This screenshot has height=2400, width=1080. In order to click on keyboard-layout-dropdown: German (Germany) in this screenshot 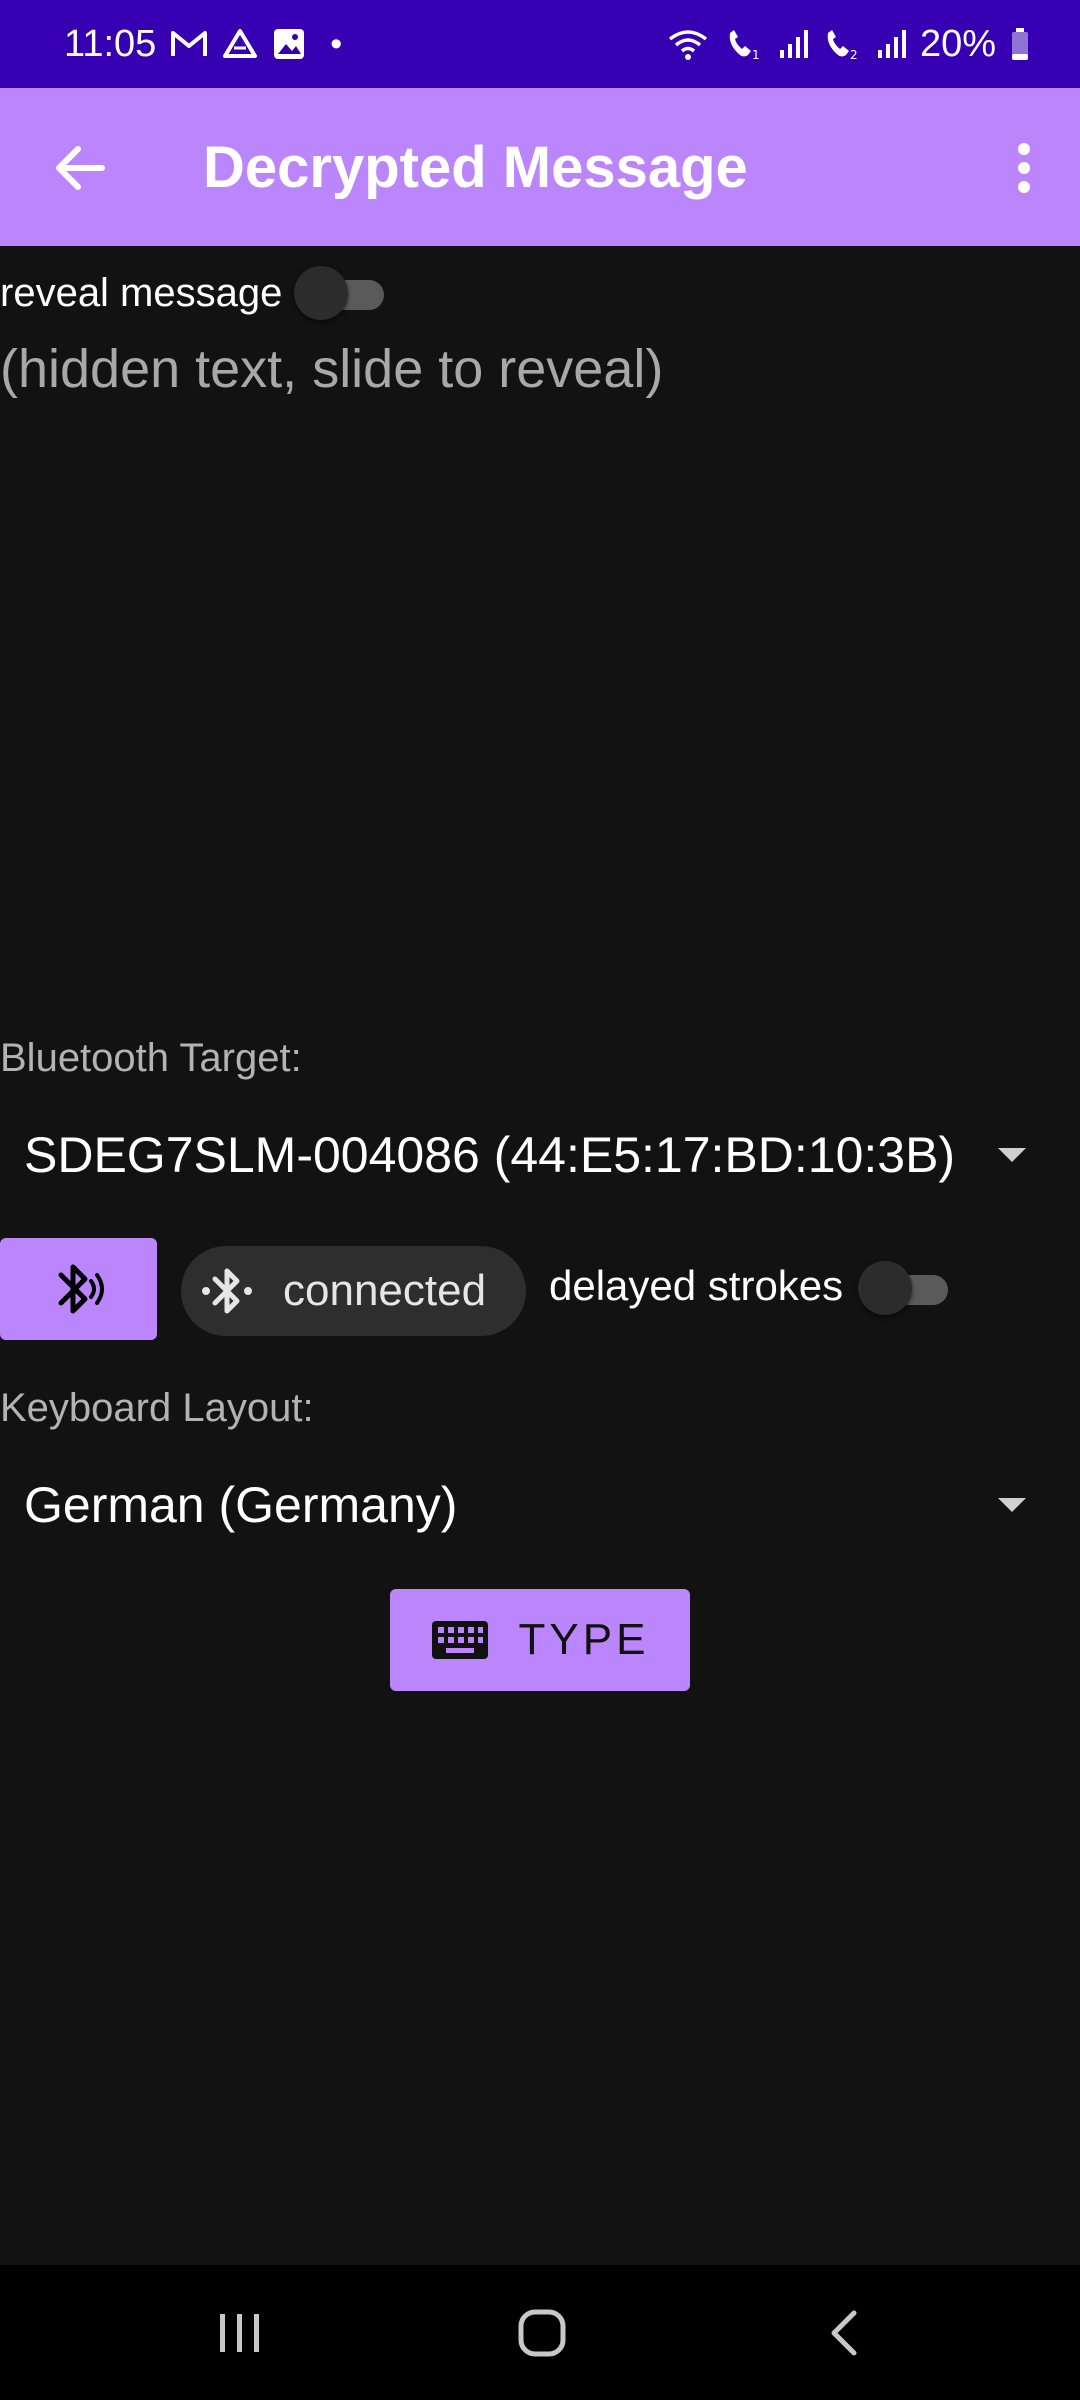, I will do `click(540, 1505)`.